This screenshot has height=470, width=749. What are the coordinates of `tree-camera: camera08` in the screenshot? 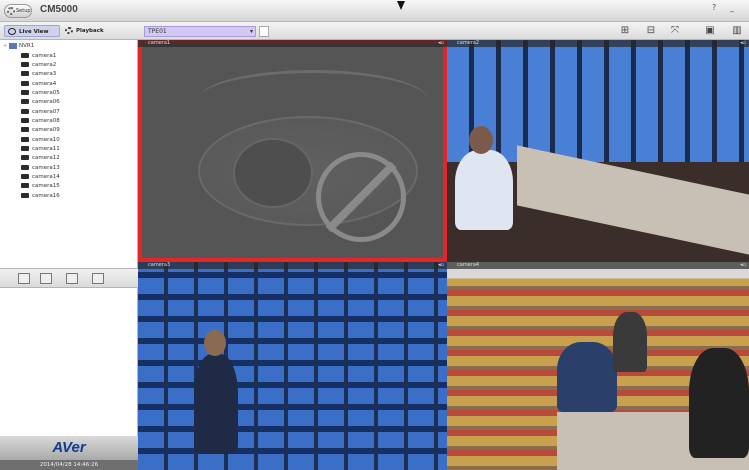 It's located at (40, 121).